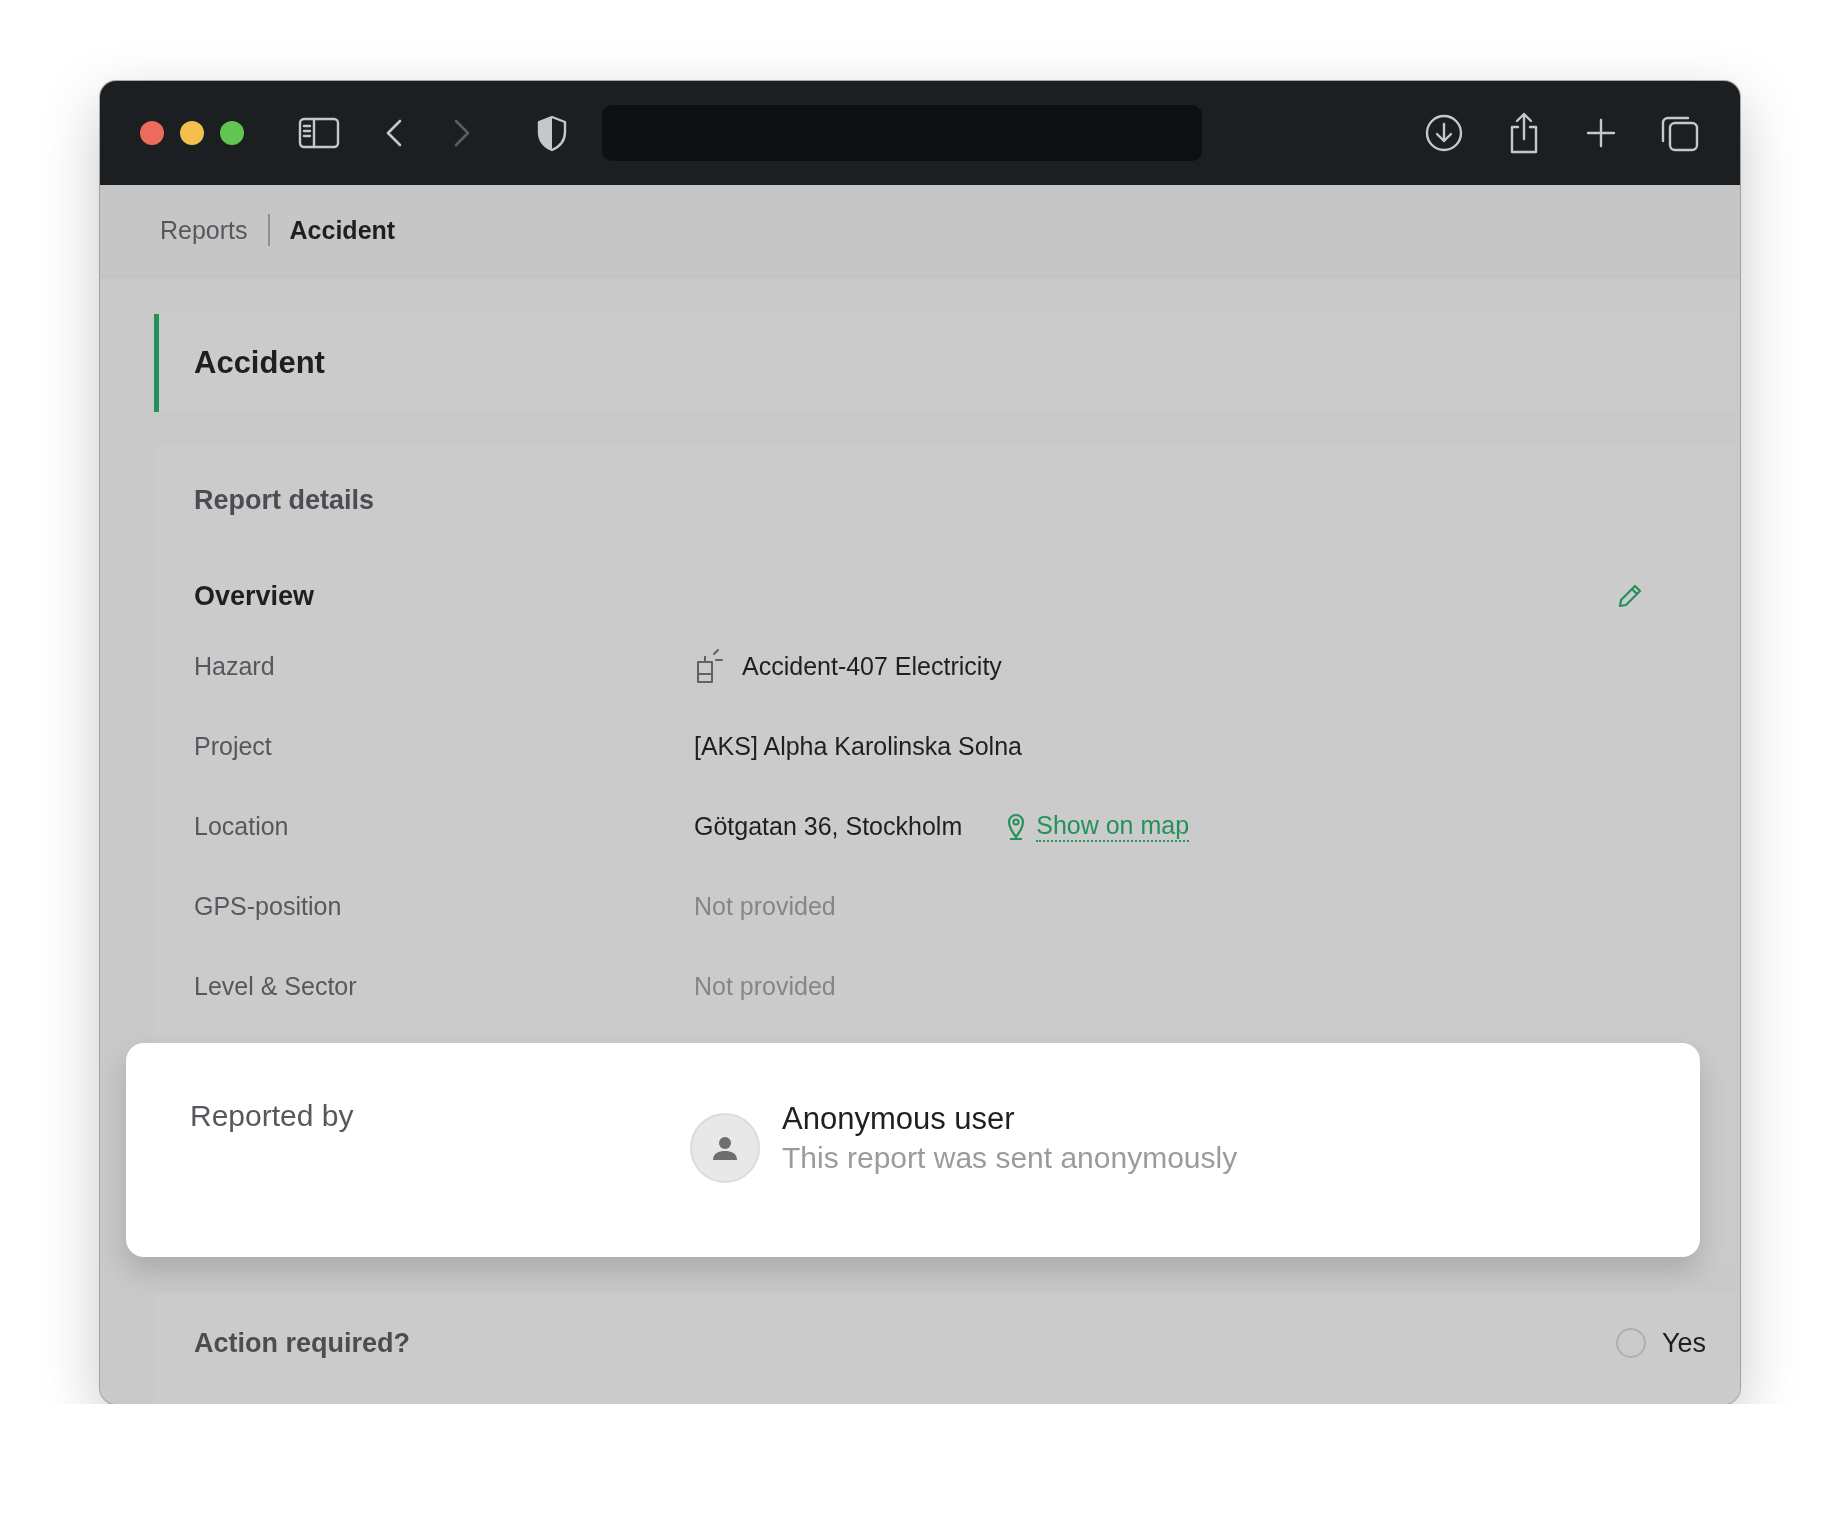 This screenshot has height=1524, width=1840. I want to click on download-icon, so click(1444, 133).